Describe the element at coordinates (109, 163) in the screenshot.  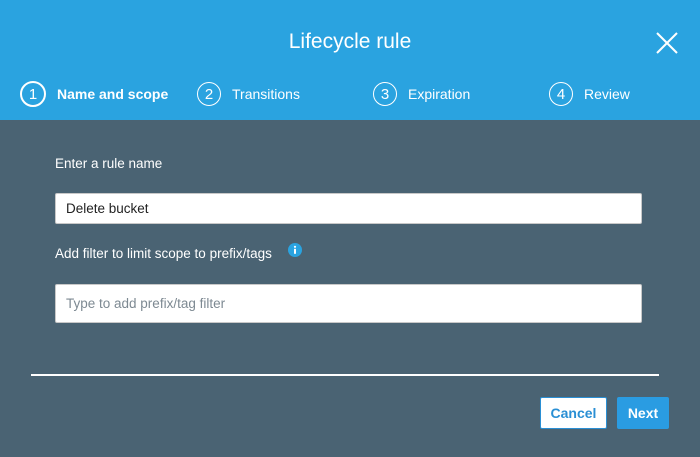
I see `rule-name-label: Enter a rule name` at that location.